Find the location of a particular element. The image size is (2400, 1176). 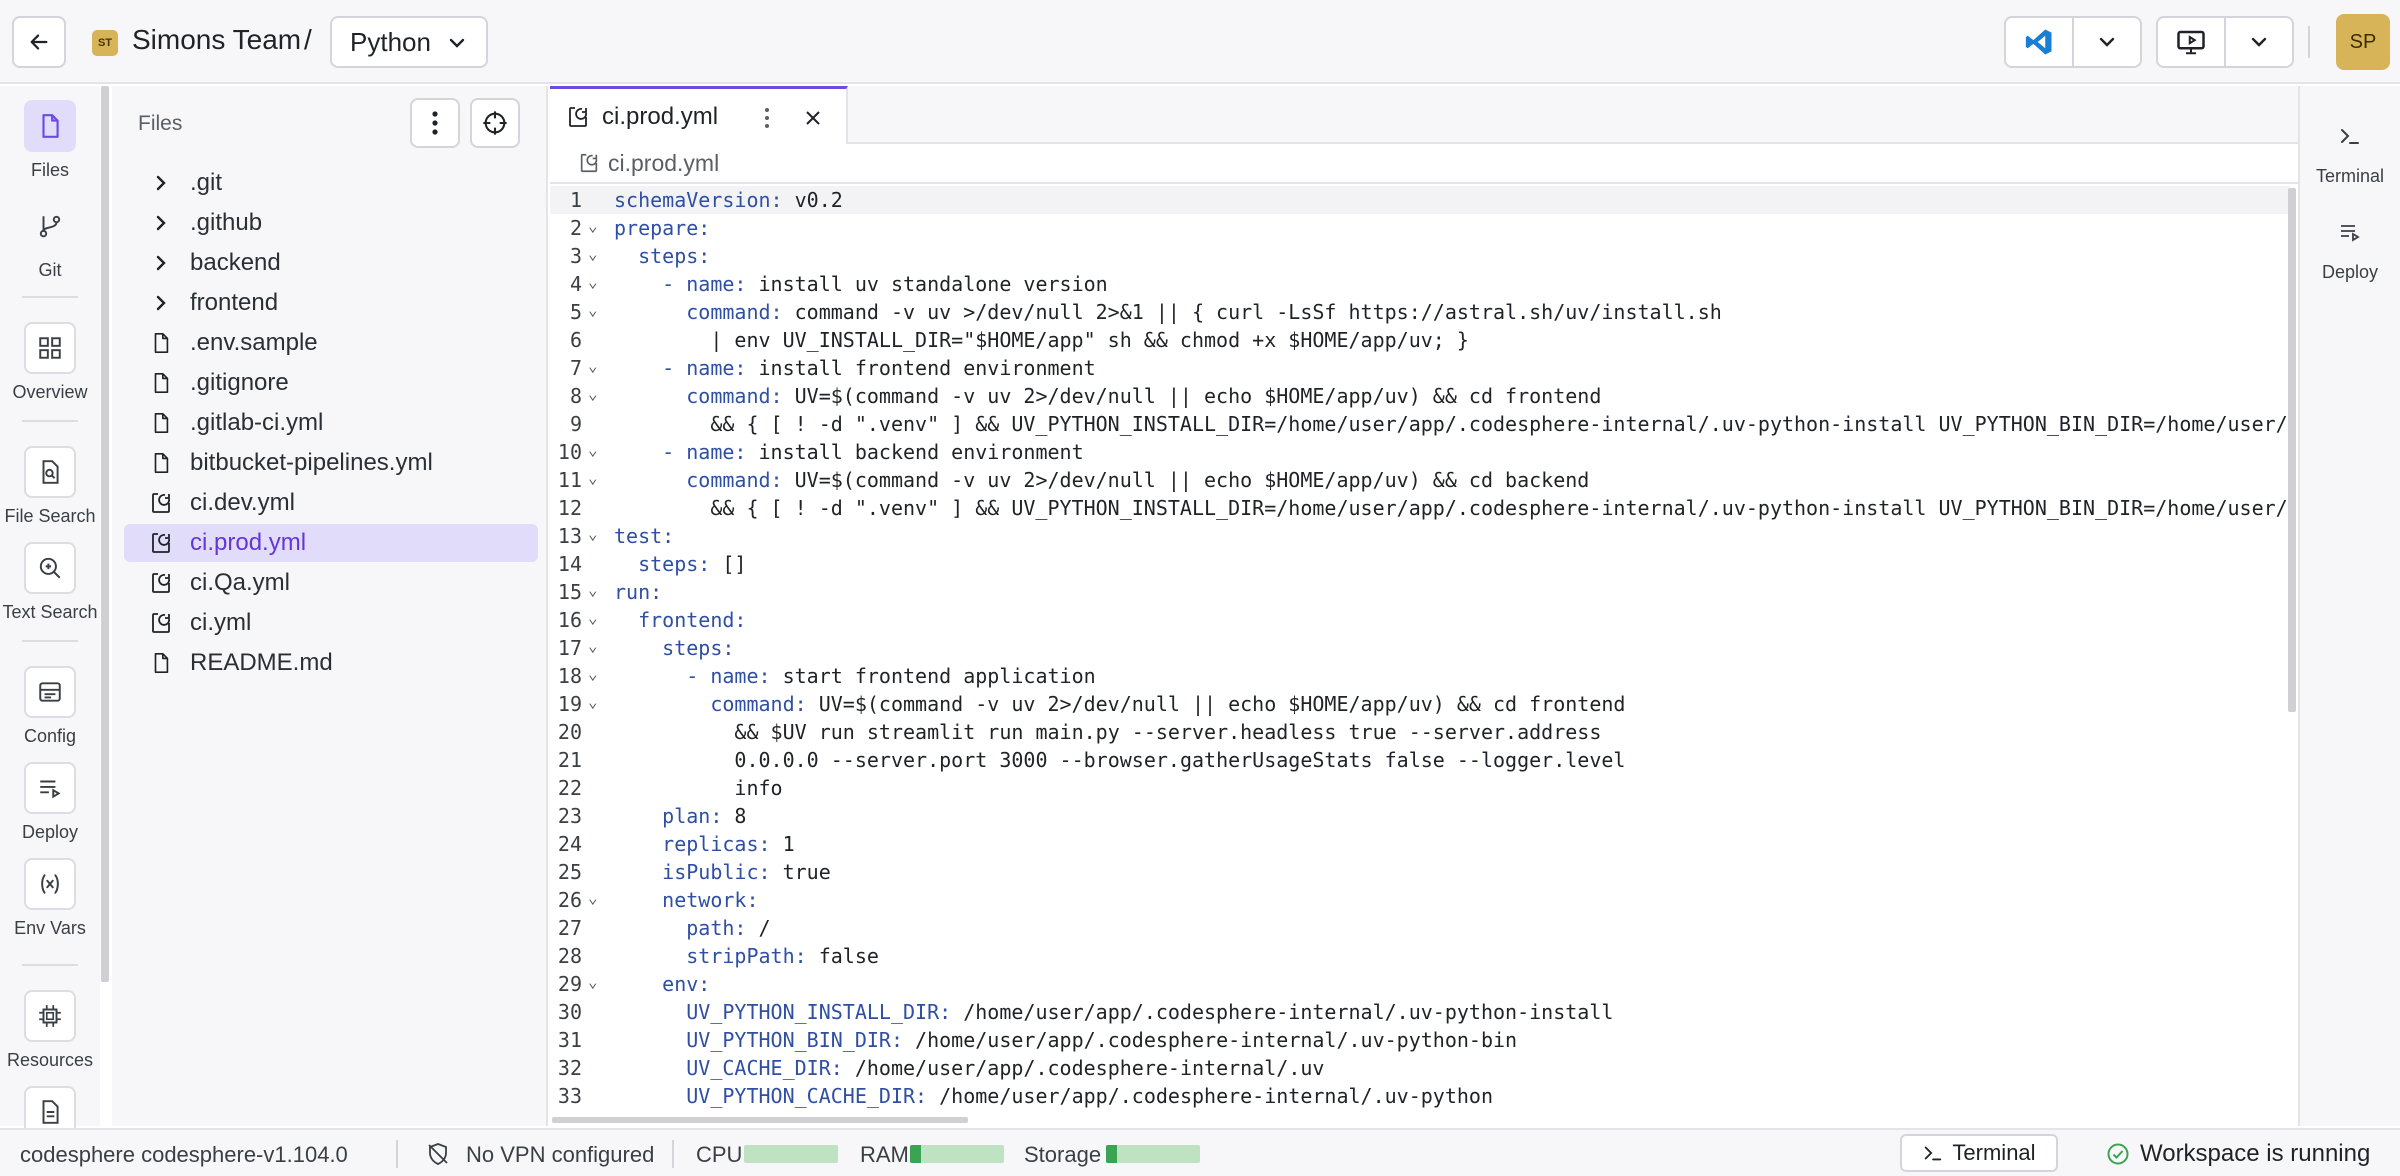

tree-file: .env.sample is located at coordinates (331, 343).